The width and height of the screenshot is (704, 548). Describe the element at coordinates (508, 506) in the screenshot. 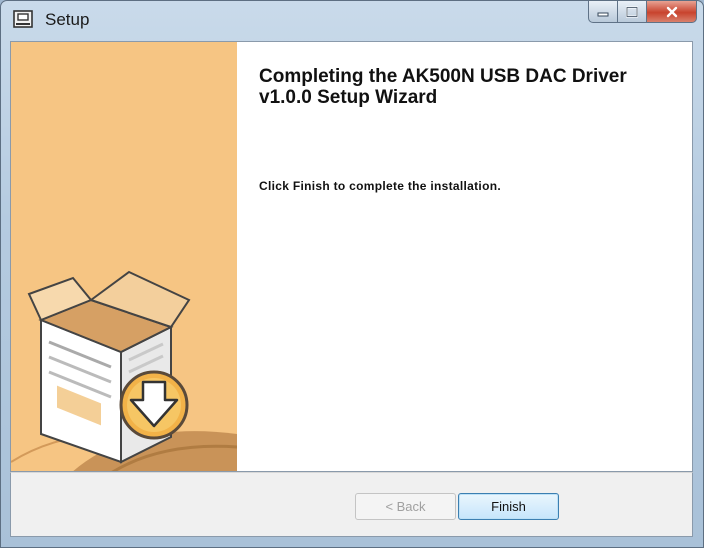

I see `finish-button: Finish` at that location.